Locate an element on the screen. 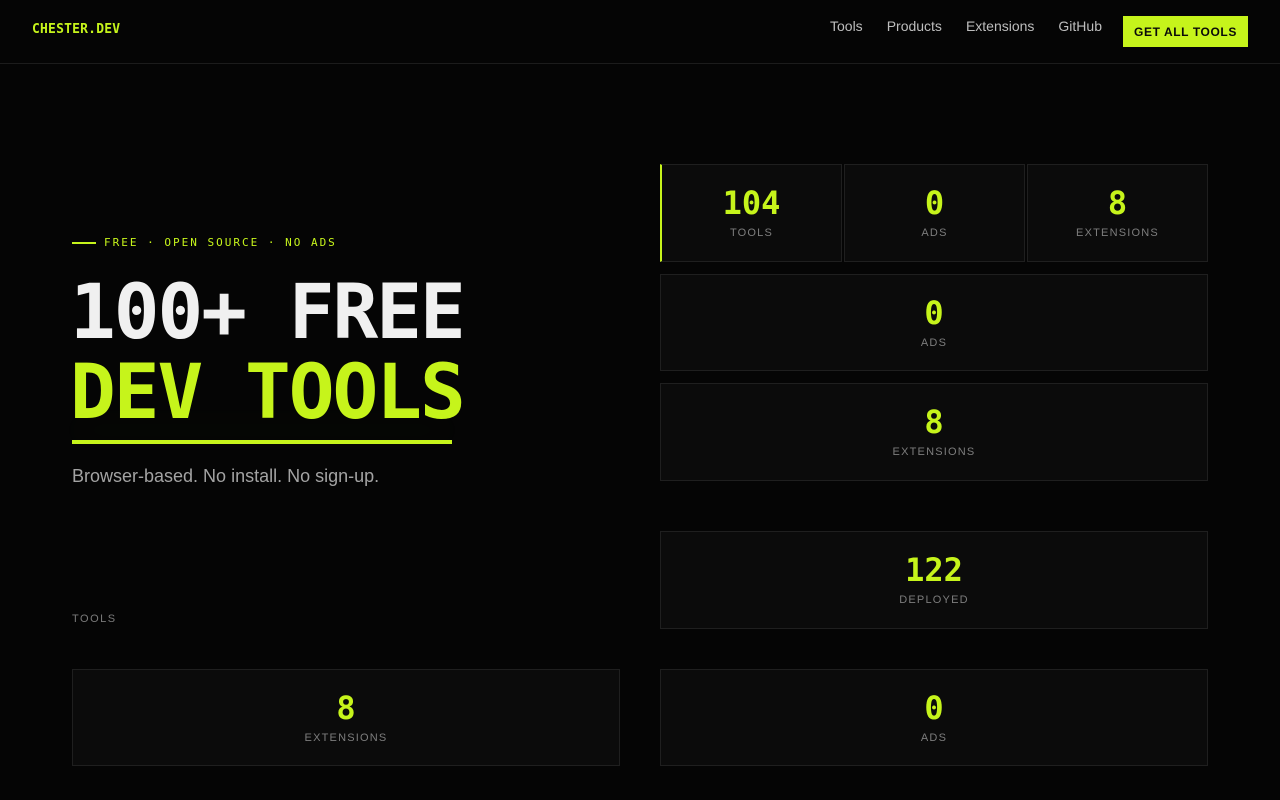 This screenshot has height=800, width=1280. stat-card-ads-bottom: 0 ADS is located at coordinates (934, 717).